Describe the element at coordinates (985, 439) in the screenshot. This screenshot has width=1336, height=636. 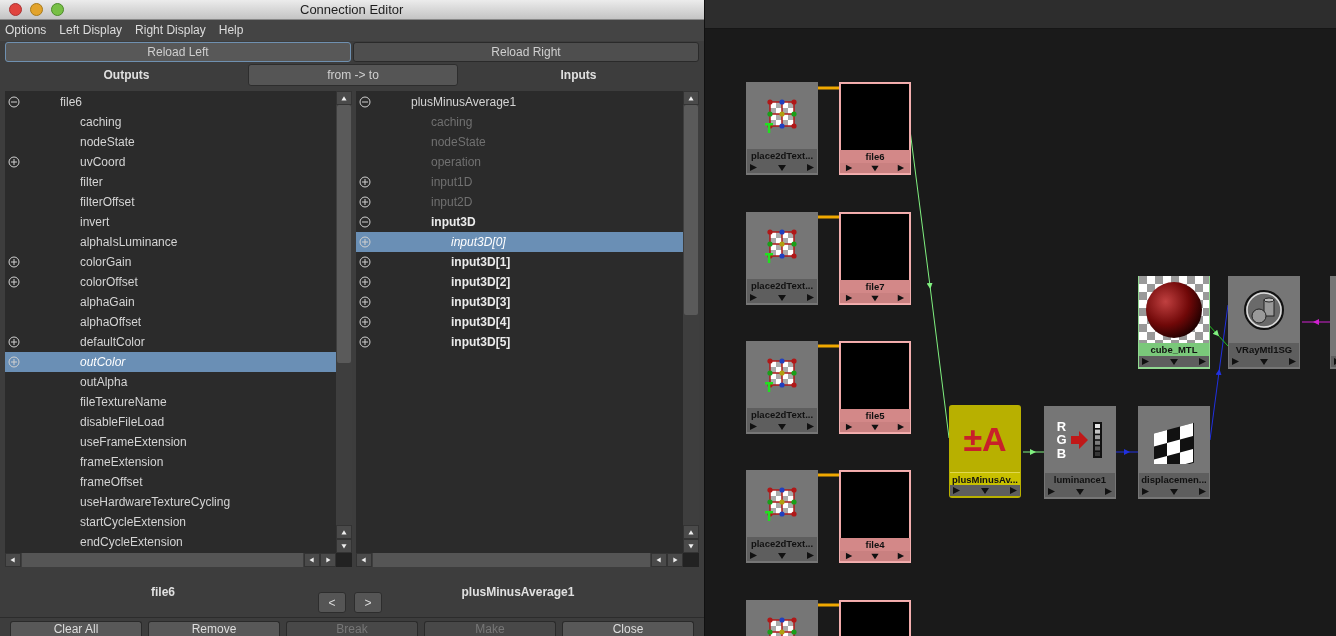
I see `node-icon-glyph: ±A` at that location.